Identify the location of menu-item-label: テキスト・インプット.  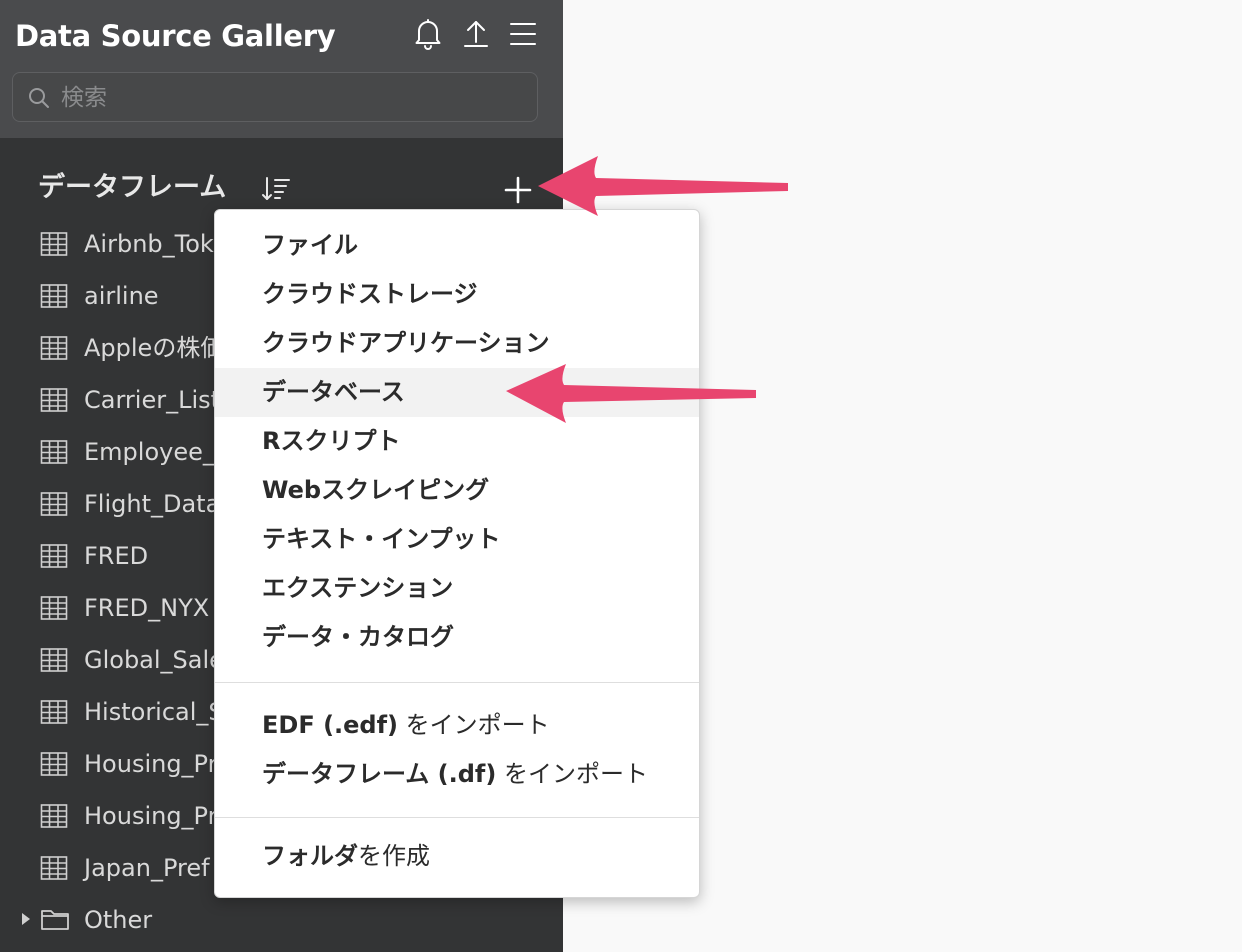
(381, 539).